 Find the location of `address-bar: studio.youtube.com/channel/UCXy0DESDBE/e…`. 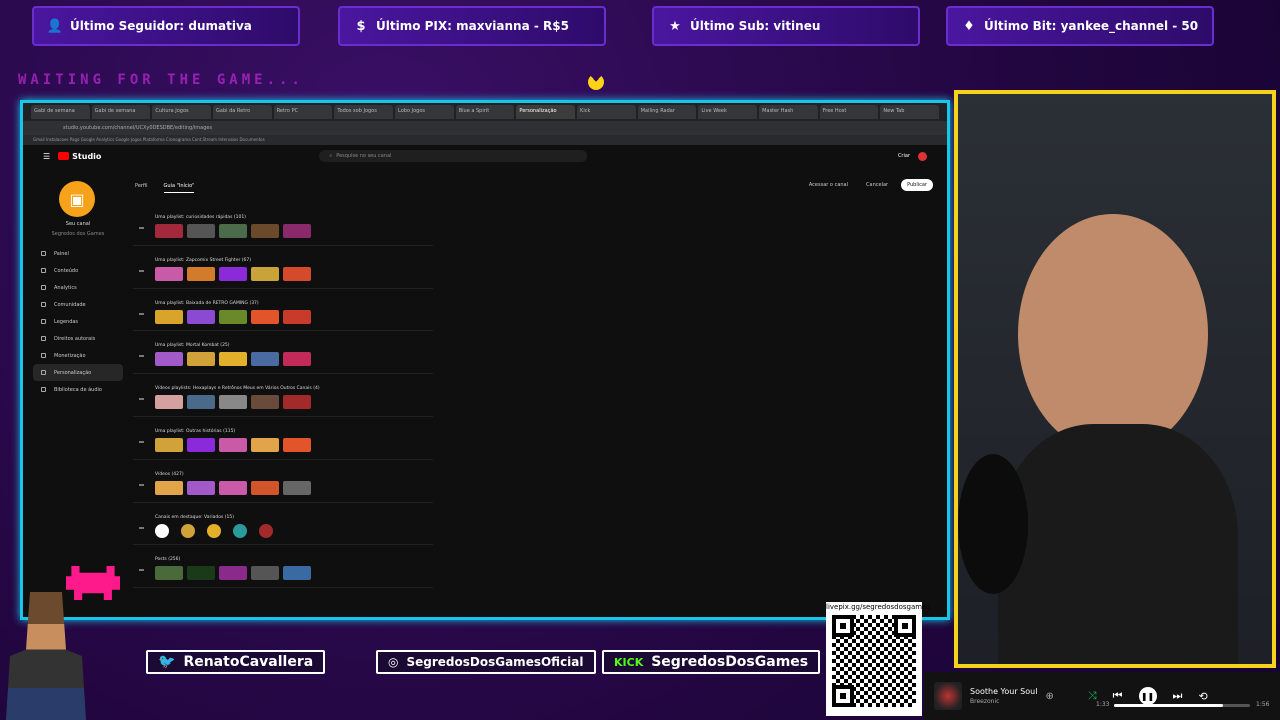

address-bar: studio.youtube.com/channel/UCXy0DESDBE/e… is located at coordinates (485, 128).